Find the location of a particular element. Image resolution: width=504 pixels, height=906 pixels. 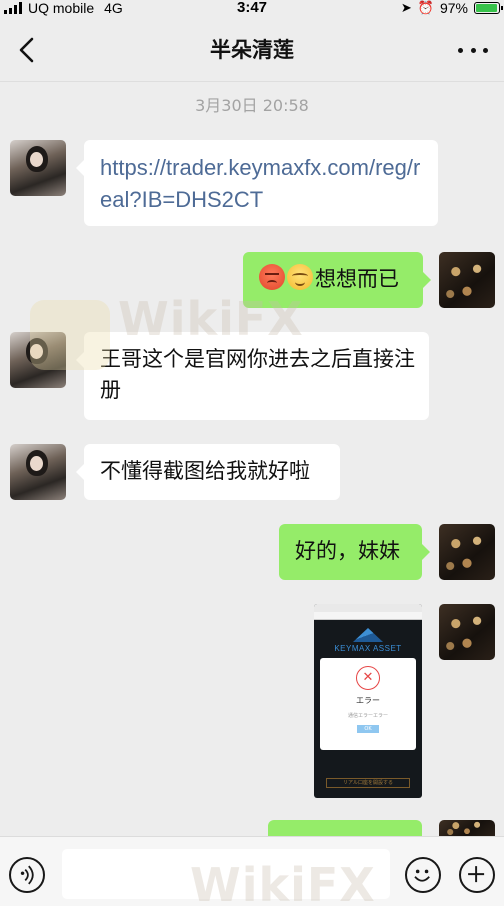

screenshot-brand: KEYMAX ASSET is located at coordinates (368, 648).